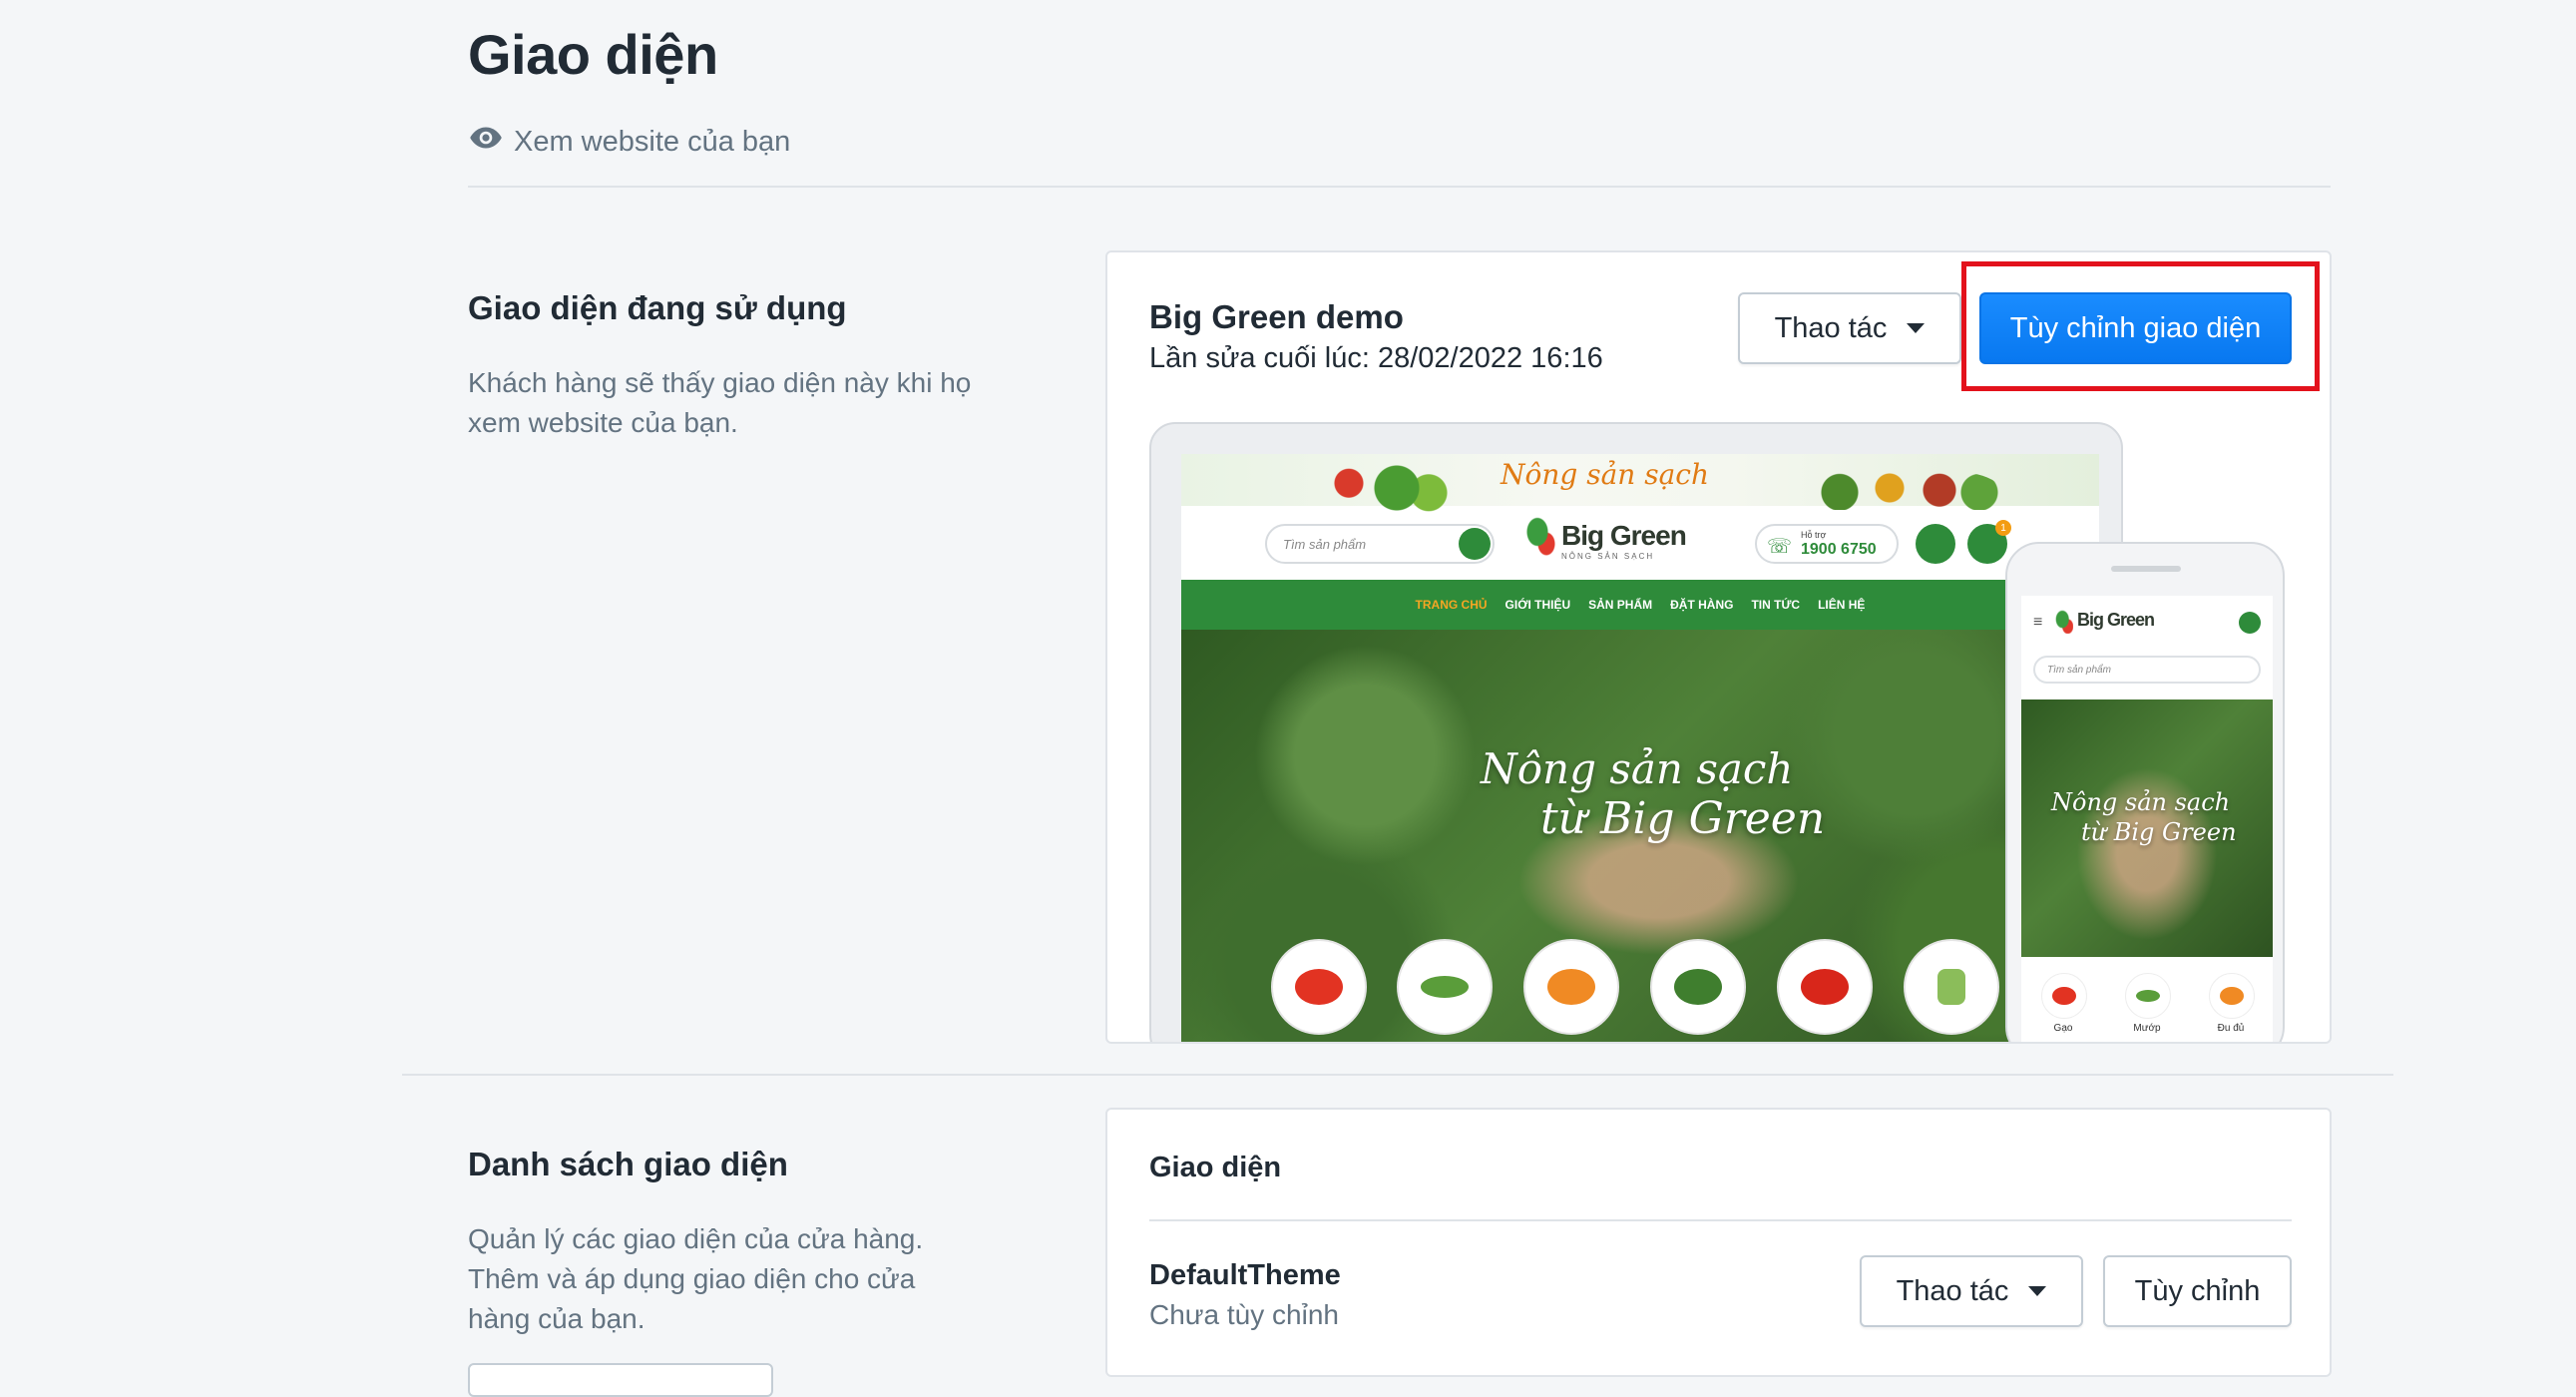 This screenshot has width=2576, height=1397. Describe the element at coordinates (1380, 544) in the screenshot. I see `preview-search-box: Tìm sản phẩm` at that location.